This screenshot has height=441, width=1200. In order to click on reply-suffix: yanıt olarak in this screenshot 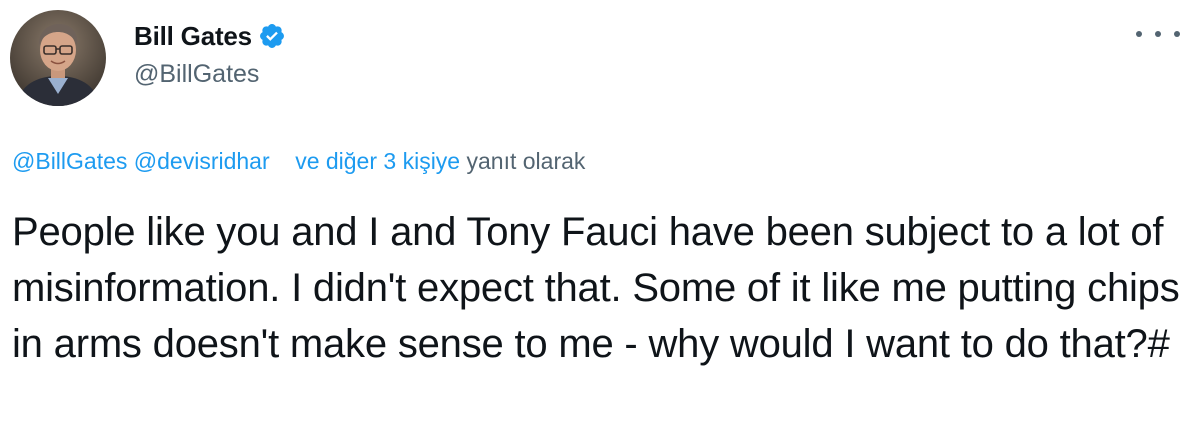, I will do `click(526, 161)`.